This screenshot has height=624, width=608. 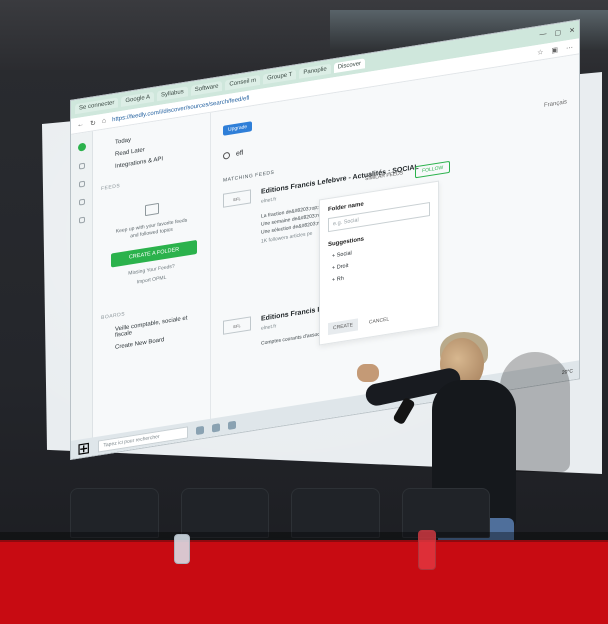 What do you see at coordinates (243, 82) in the screenshot?
I see `browser-tab: Conseil m` at bounding box center [243, 82].